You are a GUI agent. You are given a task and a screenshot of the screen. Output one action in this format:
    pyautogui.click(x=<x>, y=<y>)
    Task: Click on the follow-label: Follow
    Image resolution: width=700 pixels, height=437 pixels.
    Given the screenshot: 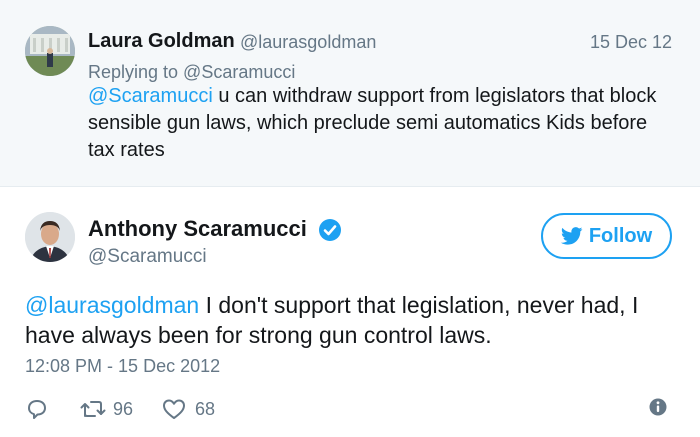 What is the action you would take?
    pyautogui.click(x=620, y=235)
    